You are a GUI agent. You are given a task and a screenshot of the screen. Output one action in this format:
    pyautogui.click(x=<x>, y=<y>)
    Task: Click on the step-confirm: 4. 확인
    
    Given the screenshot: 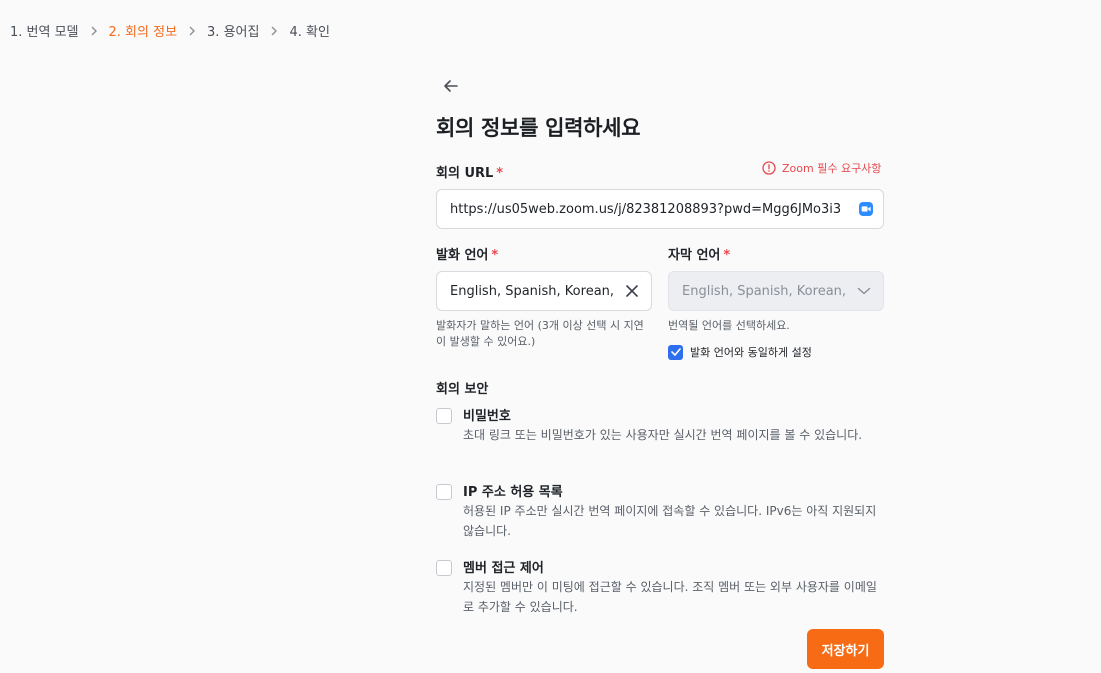 What is the action you would take?
    pyautogui.click(x=309, y=30)
    